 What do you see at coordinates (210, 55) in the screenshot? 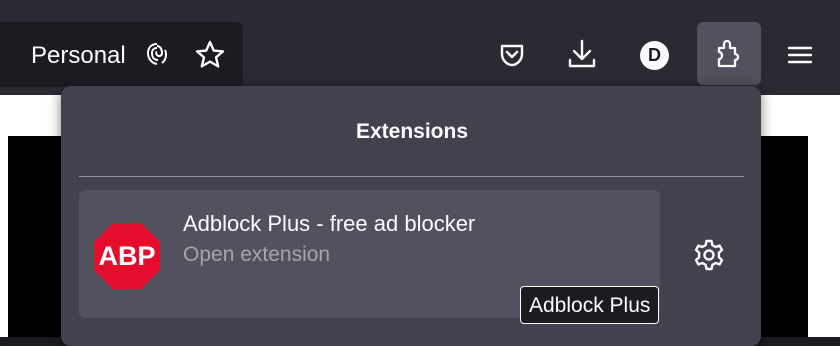
I see `star-icon` at bounding box center [210, 55].